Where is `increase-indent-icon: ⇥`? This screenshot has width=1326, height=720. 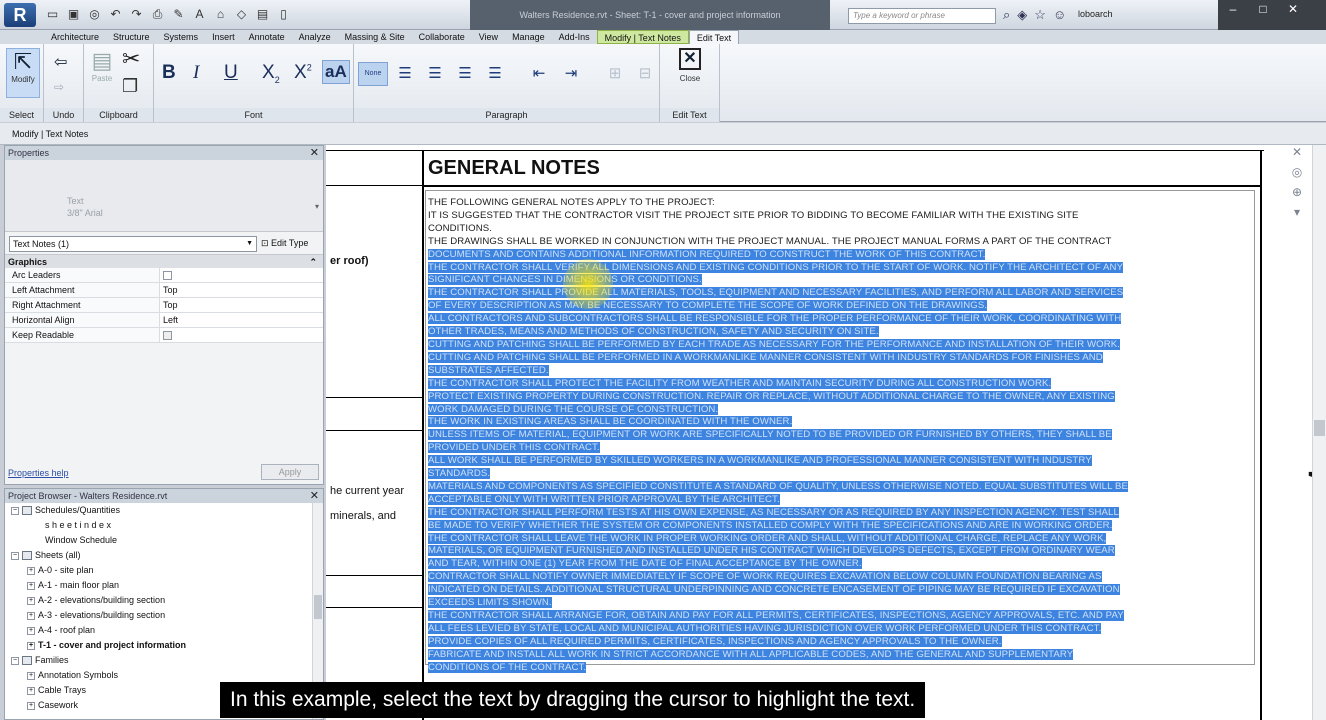 increase-indent-icon: ⇥ is located at coordinates (571, 74).